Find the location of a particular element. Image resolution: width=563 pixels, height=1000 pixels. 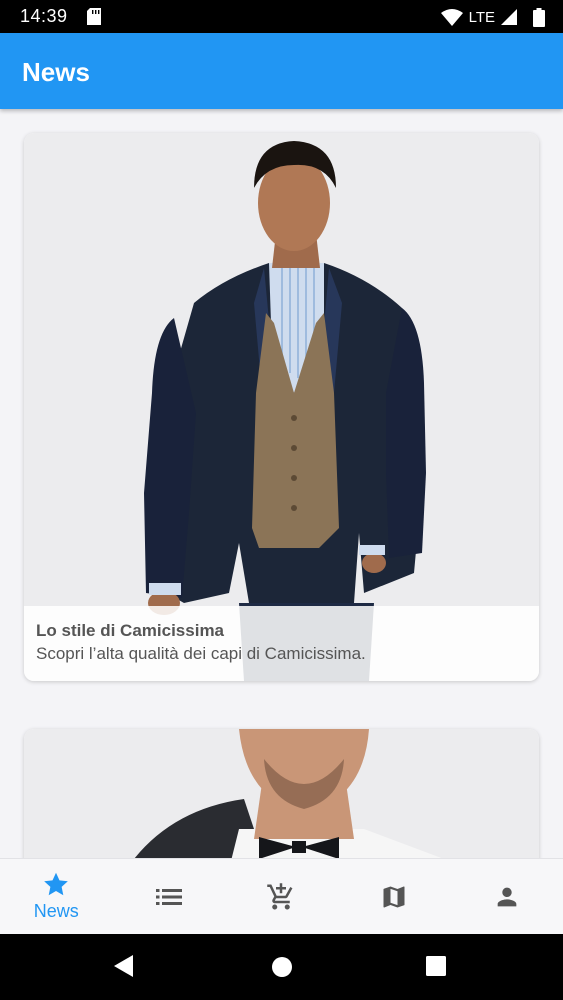

status-bar: 14:39 LTE is located at coordinates (281, 16).